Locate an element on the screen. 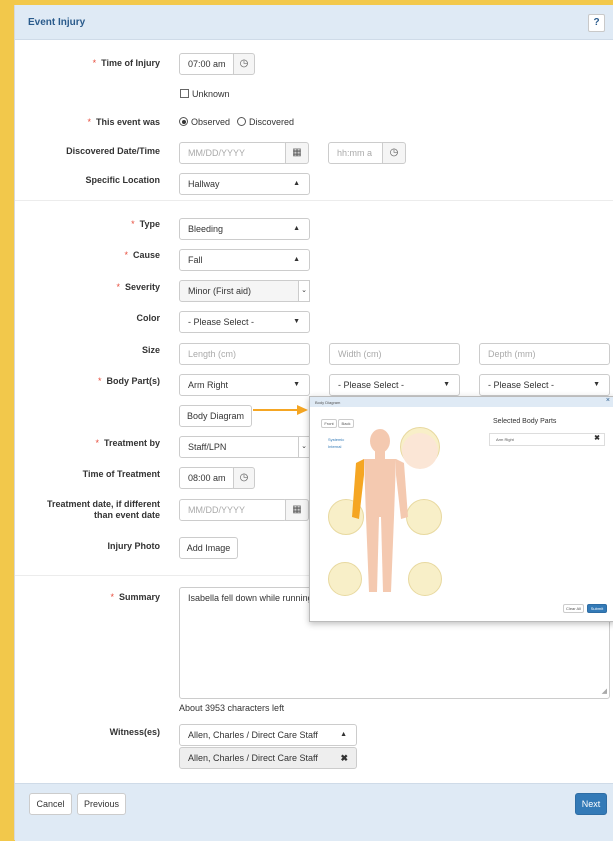  type-label: * Type is located at coordinates (145, 224).